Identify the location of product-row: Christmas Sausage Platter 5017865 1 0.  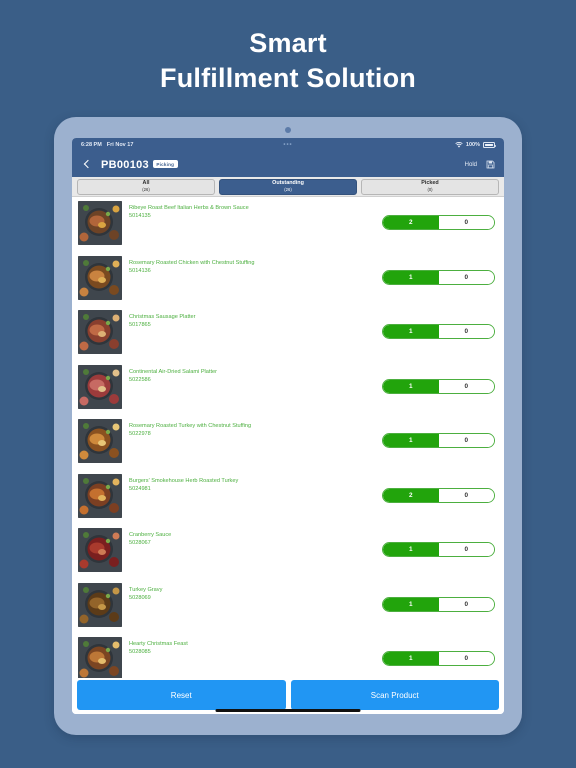
(288, 333).